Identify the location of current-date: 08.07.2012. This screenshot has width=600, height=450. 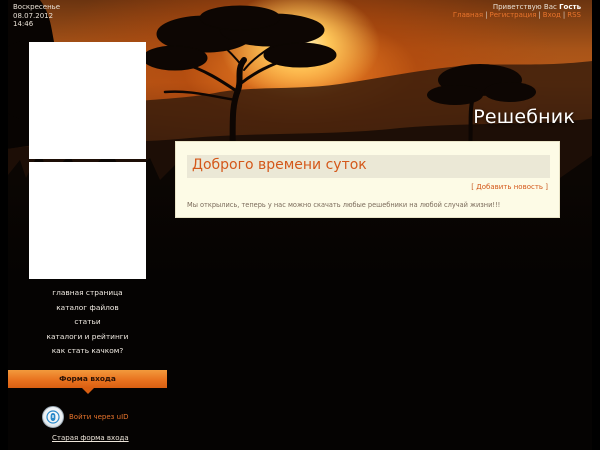
(33, 15).